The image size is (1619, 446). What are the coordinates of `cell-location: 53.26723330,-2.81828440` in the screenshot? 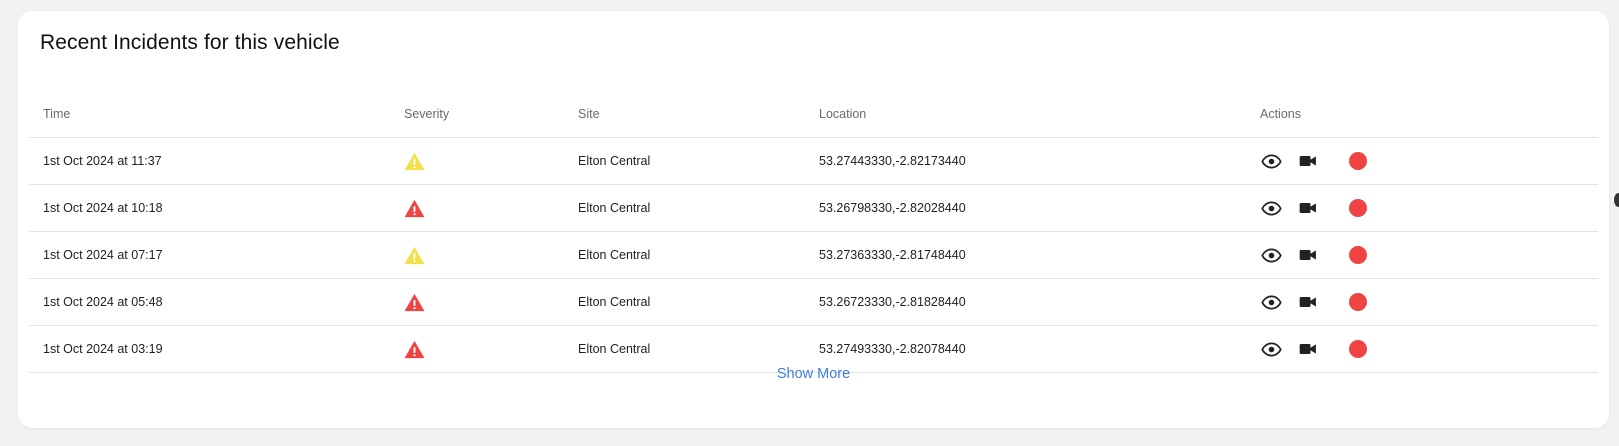 It's located at (892, 302).